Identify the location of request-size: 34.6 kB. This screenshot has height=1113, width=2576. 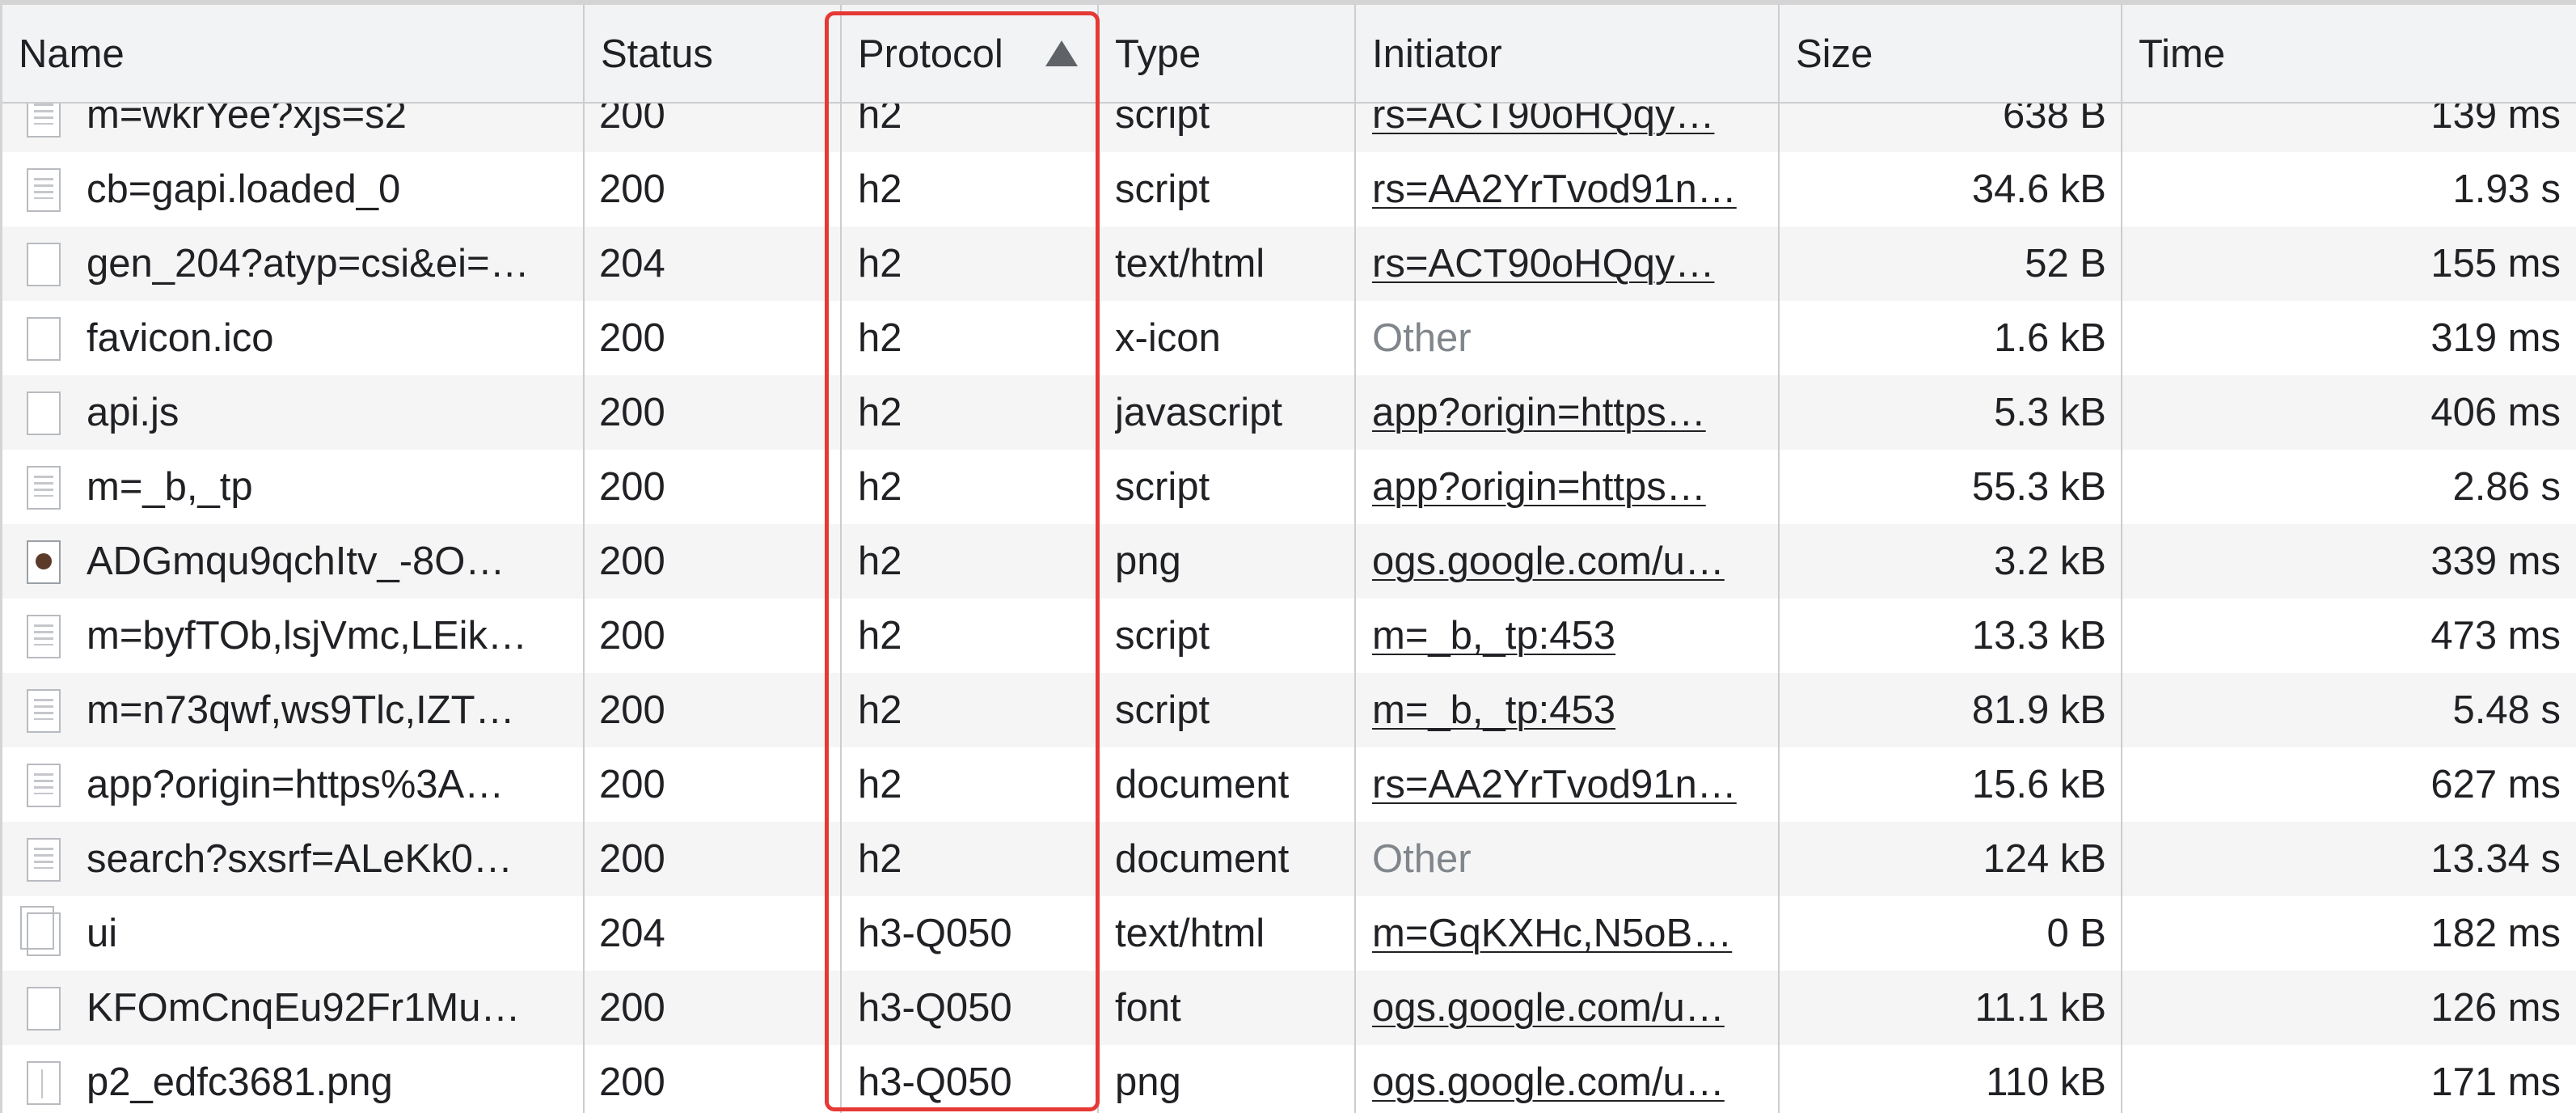
(1943, 189).